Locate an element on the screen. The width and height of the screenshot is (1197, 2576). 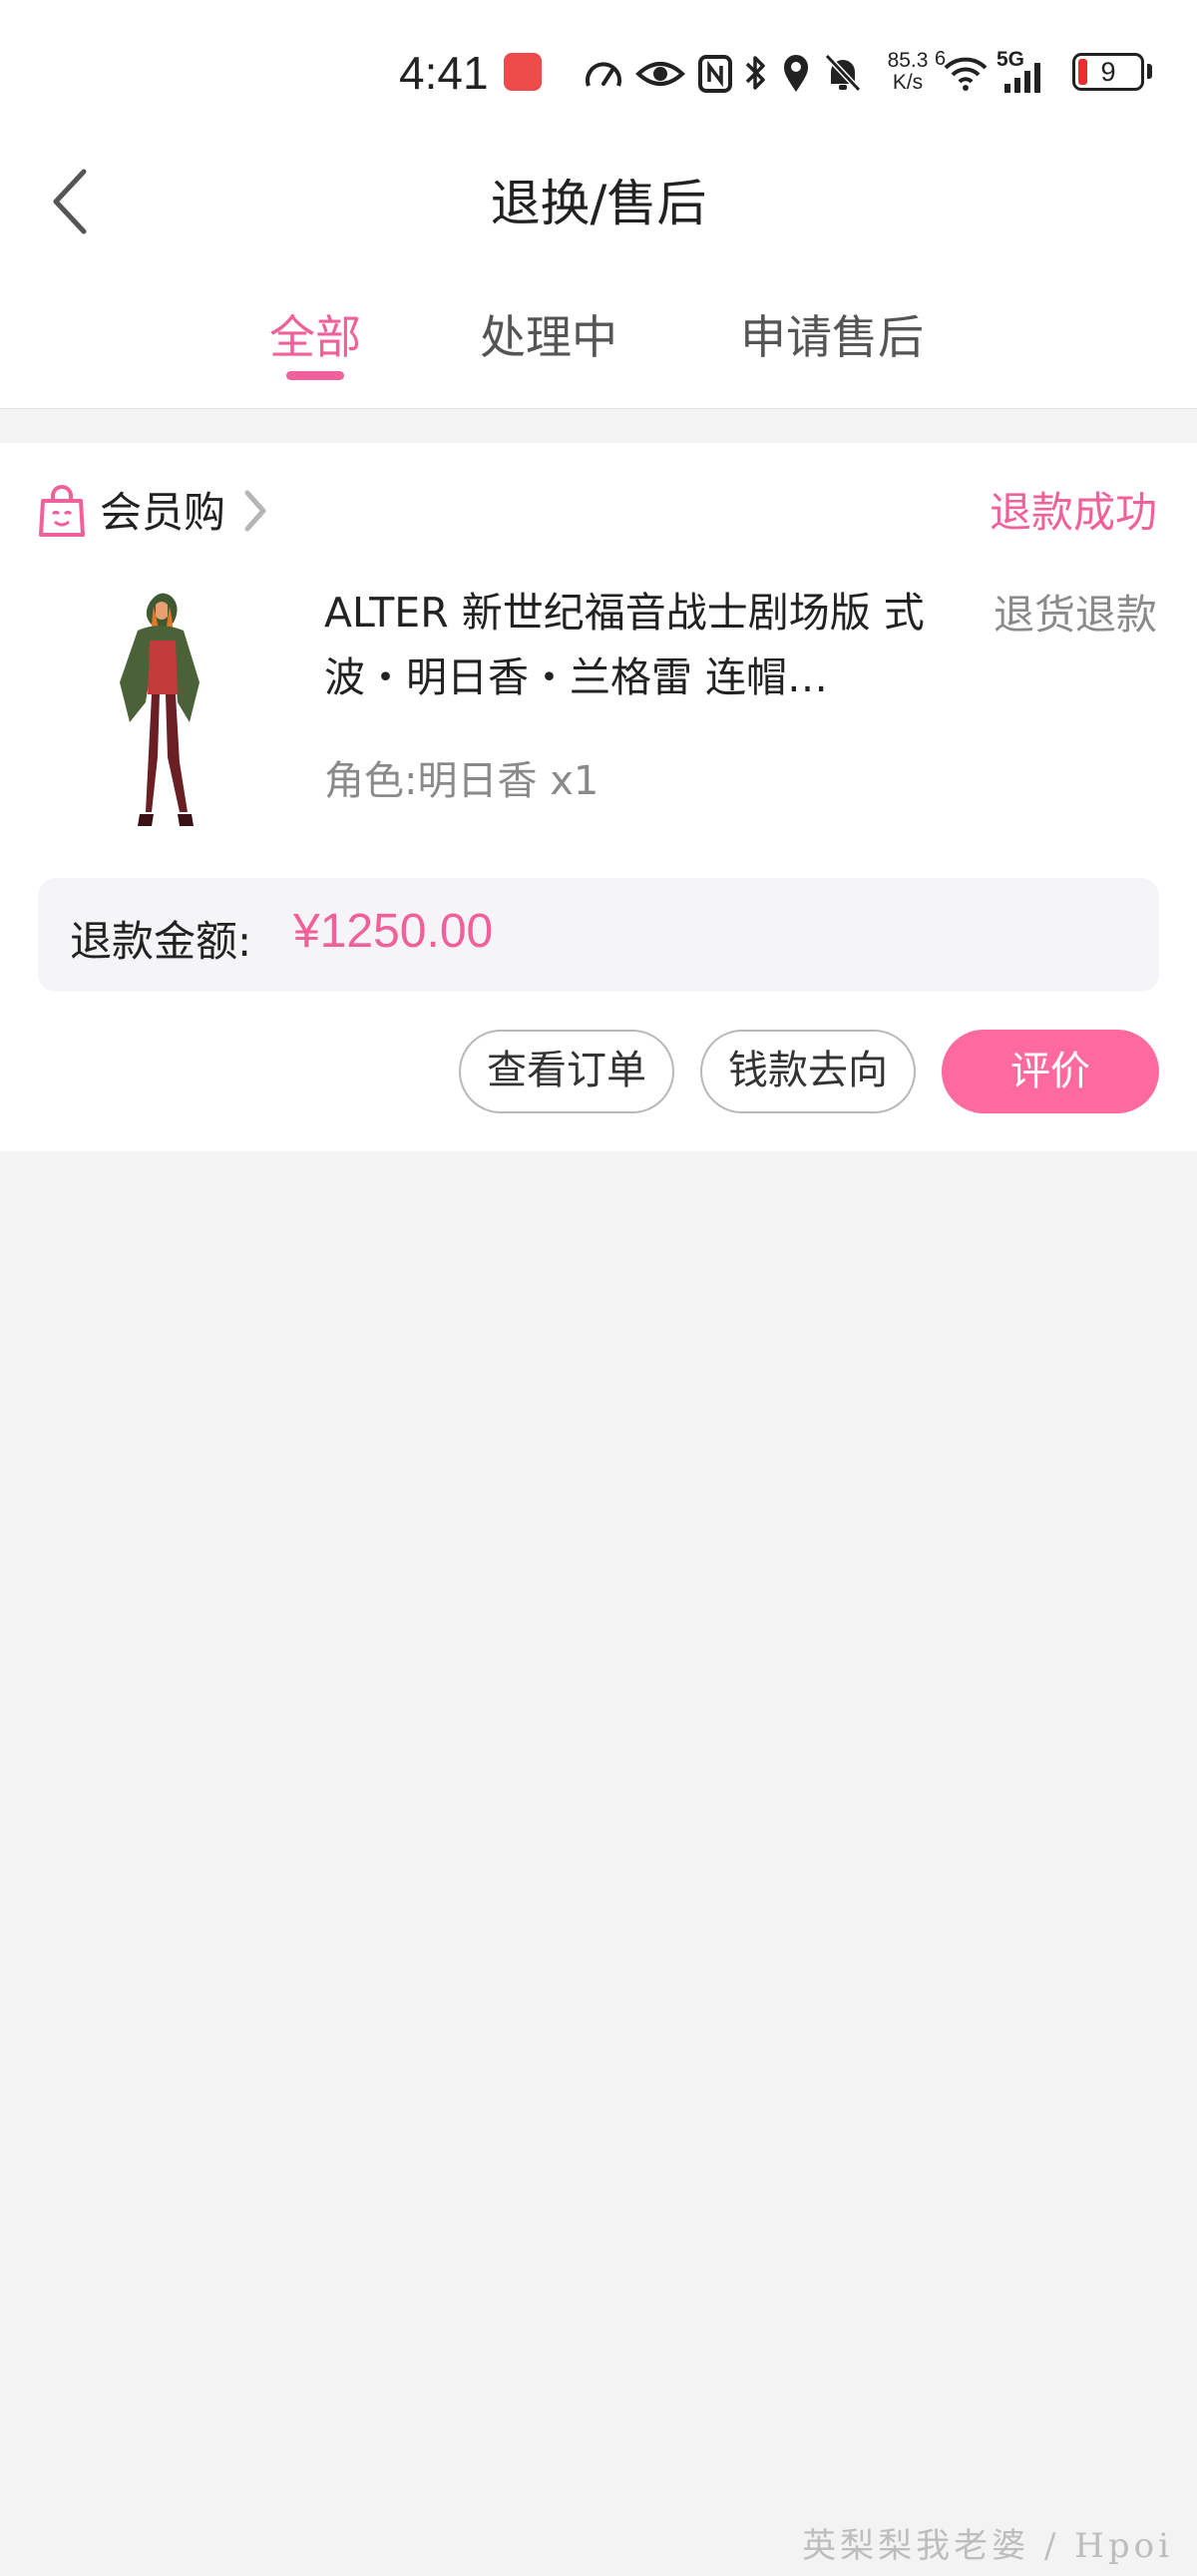
view-order-button: 查看订单 is located at coordinates (566, 1071).